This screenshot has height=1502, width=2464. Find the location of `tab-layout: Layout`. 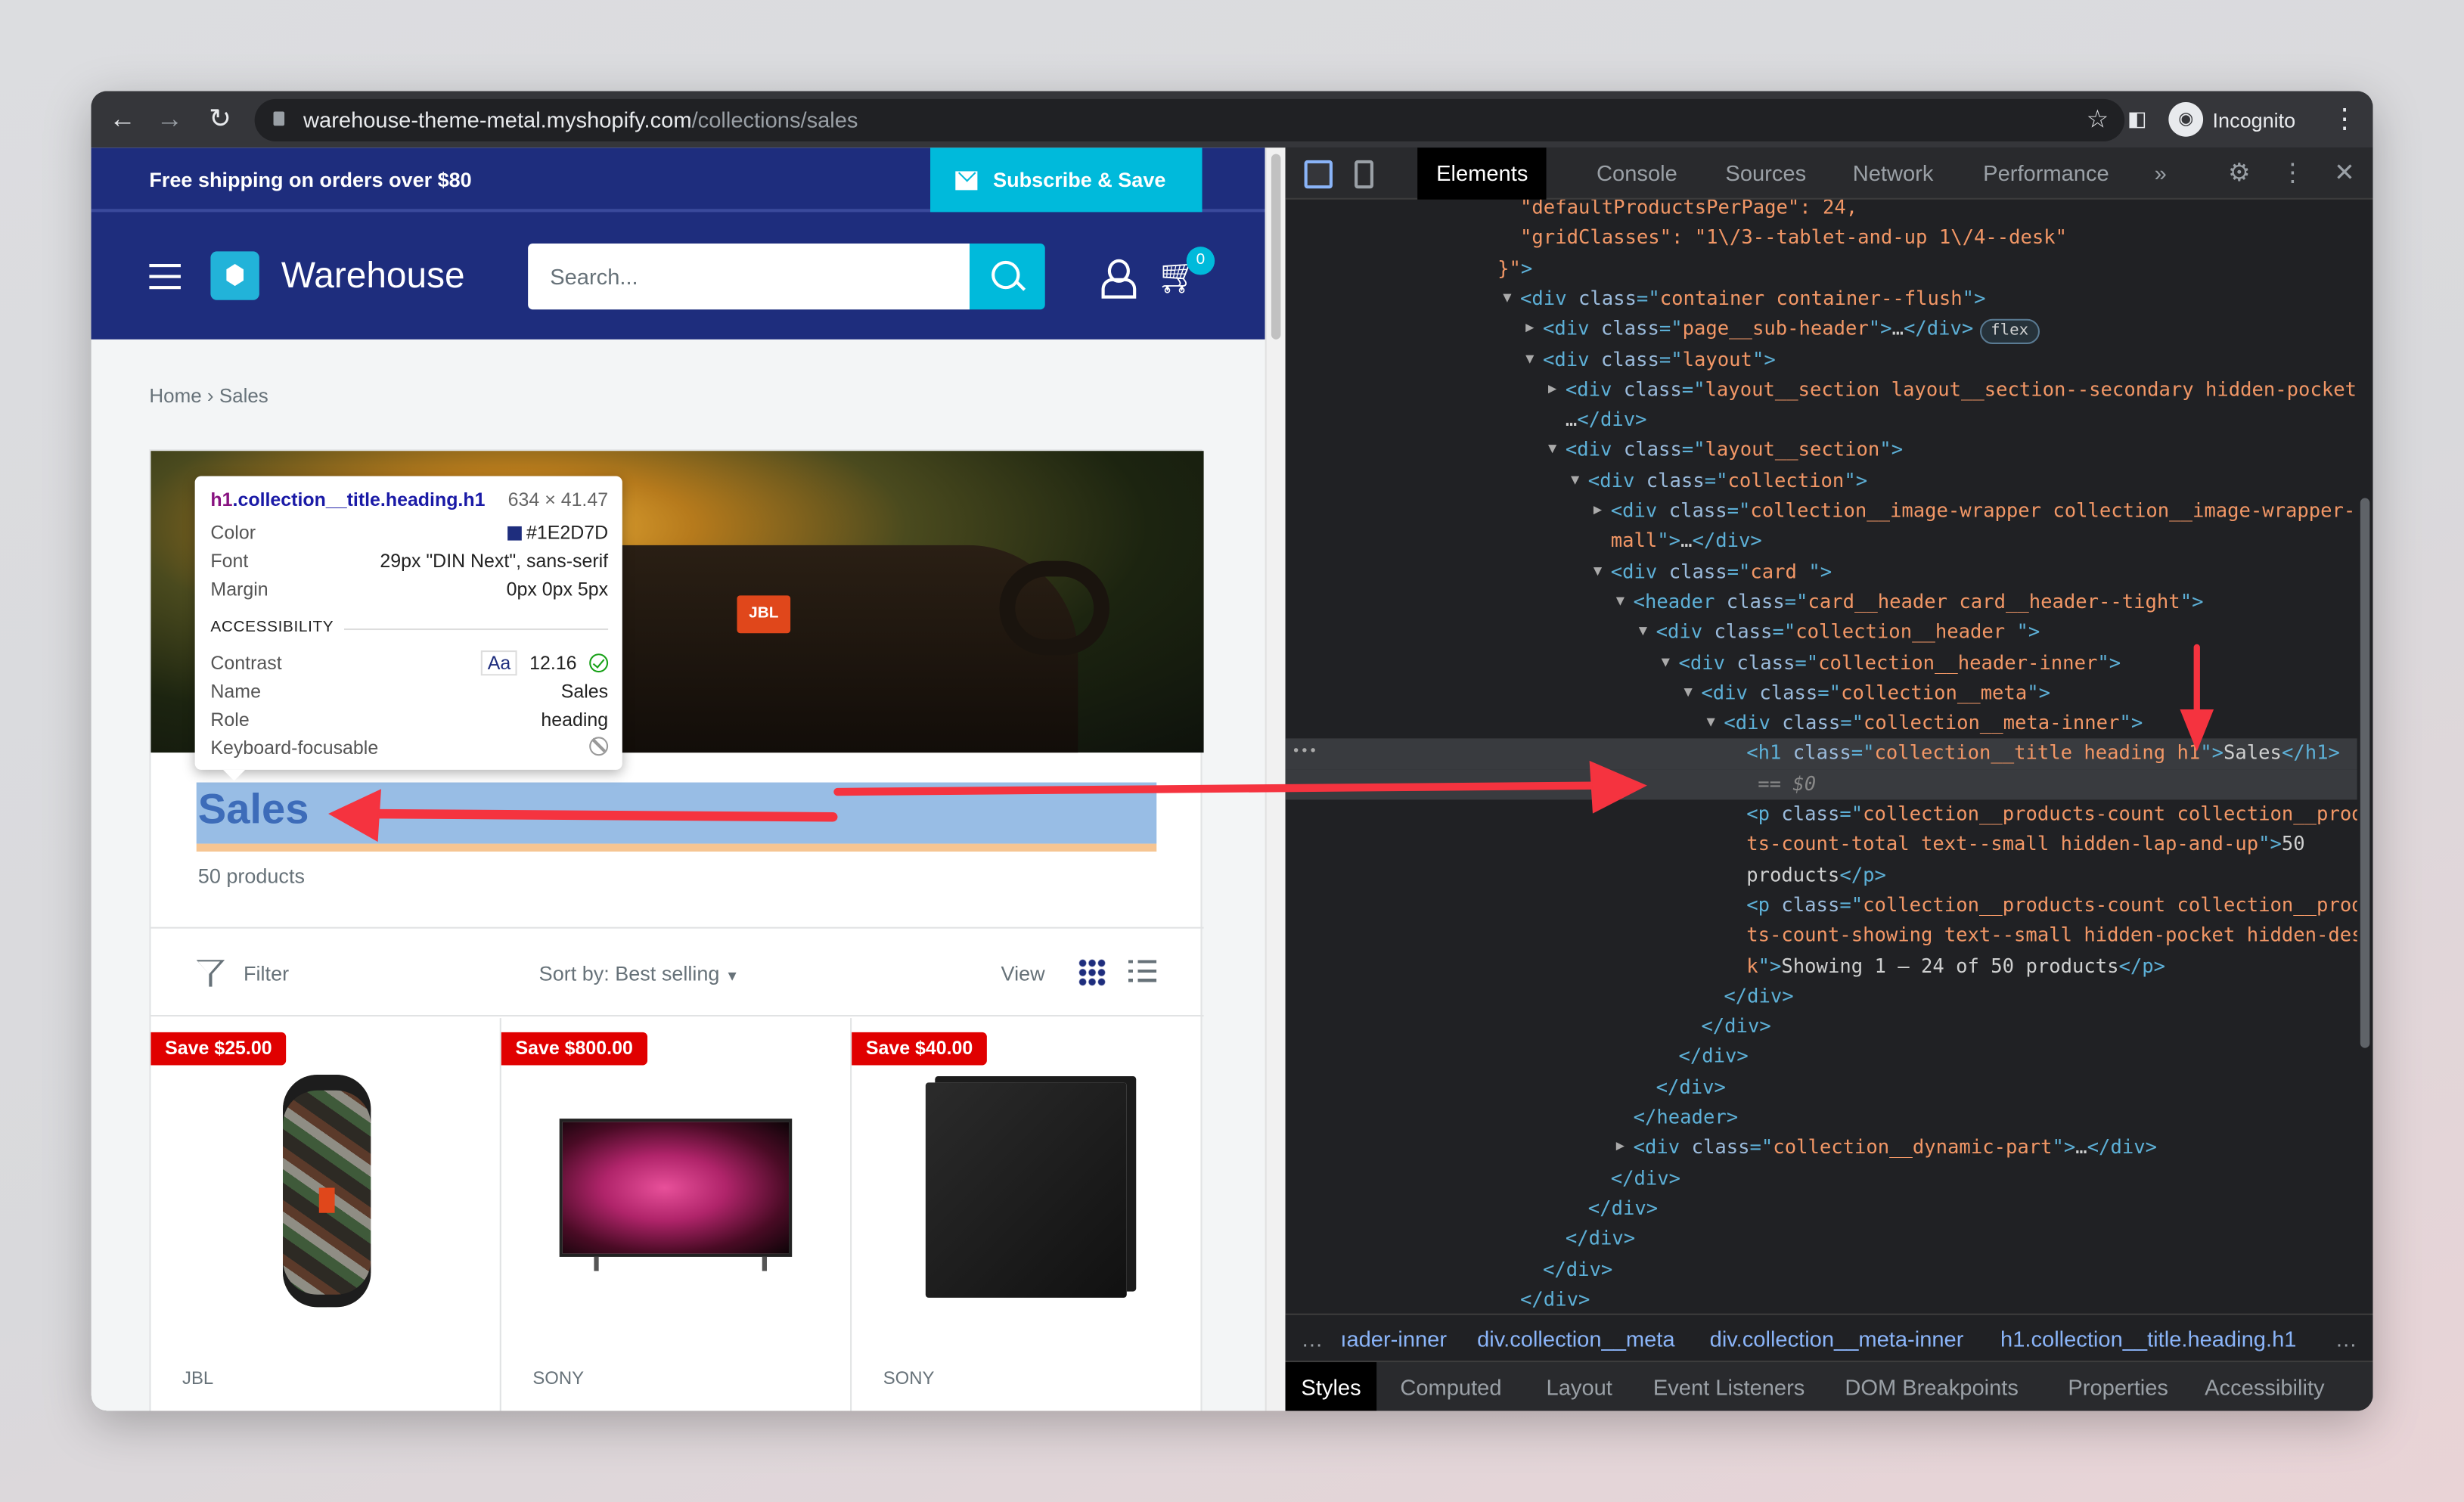

tab-layout: Layout is located at coordinates (1579, 1386).